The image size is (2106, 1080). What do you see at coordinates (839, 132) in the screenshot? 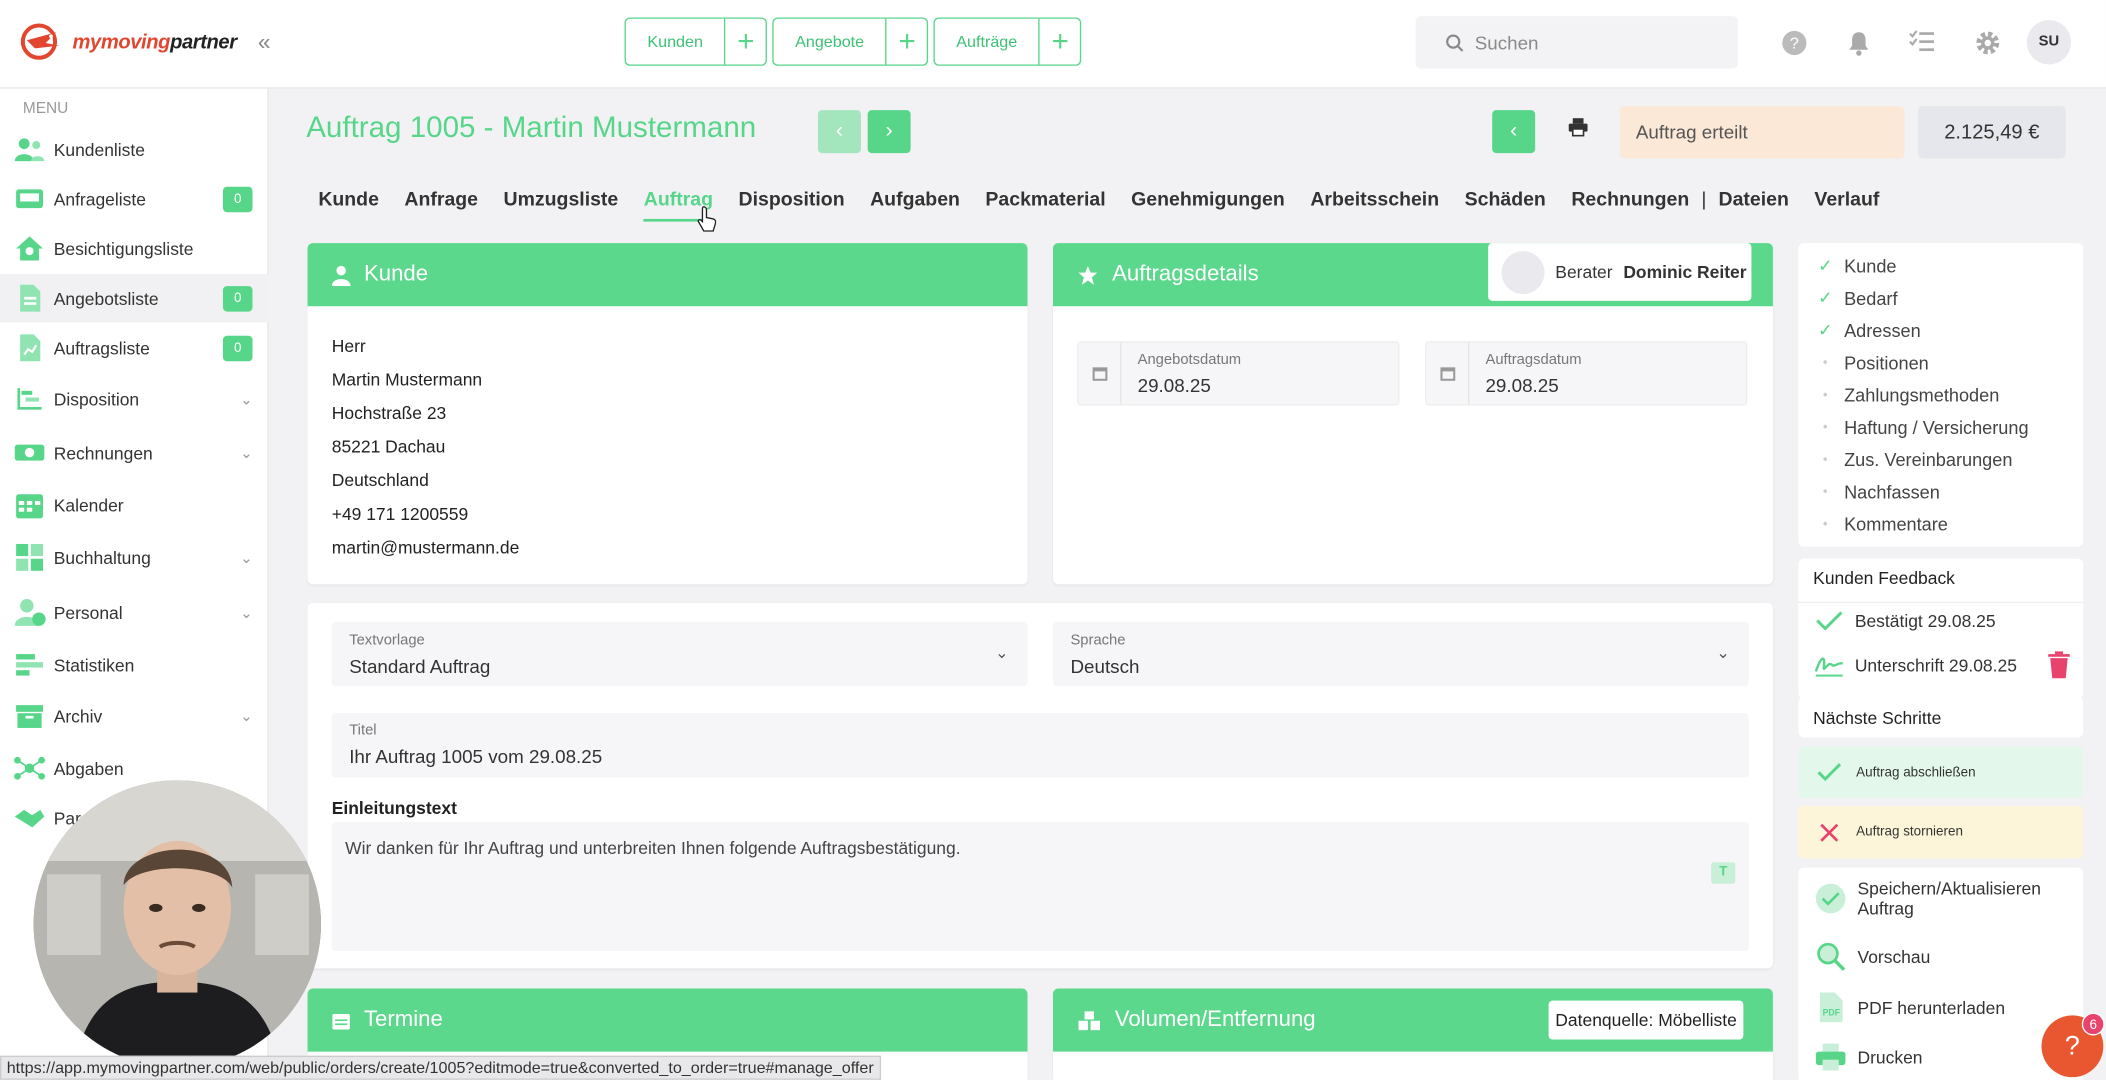
I see `previous-order-button: ‹` at bounding box center [839, 132].